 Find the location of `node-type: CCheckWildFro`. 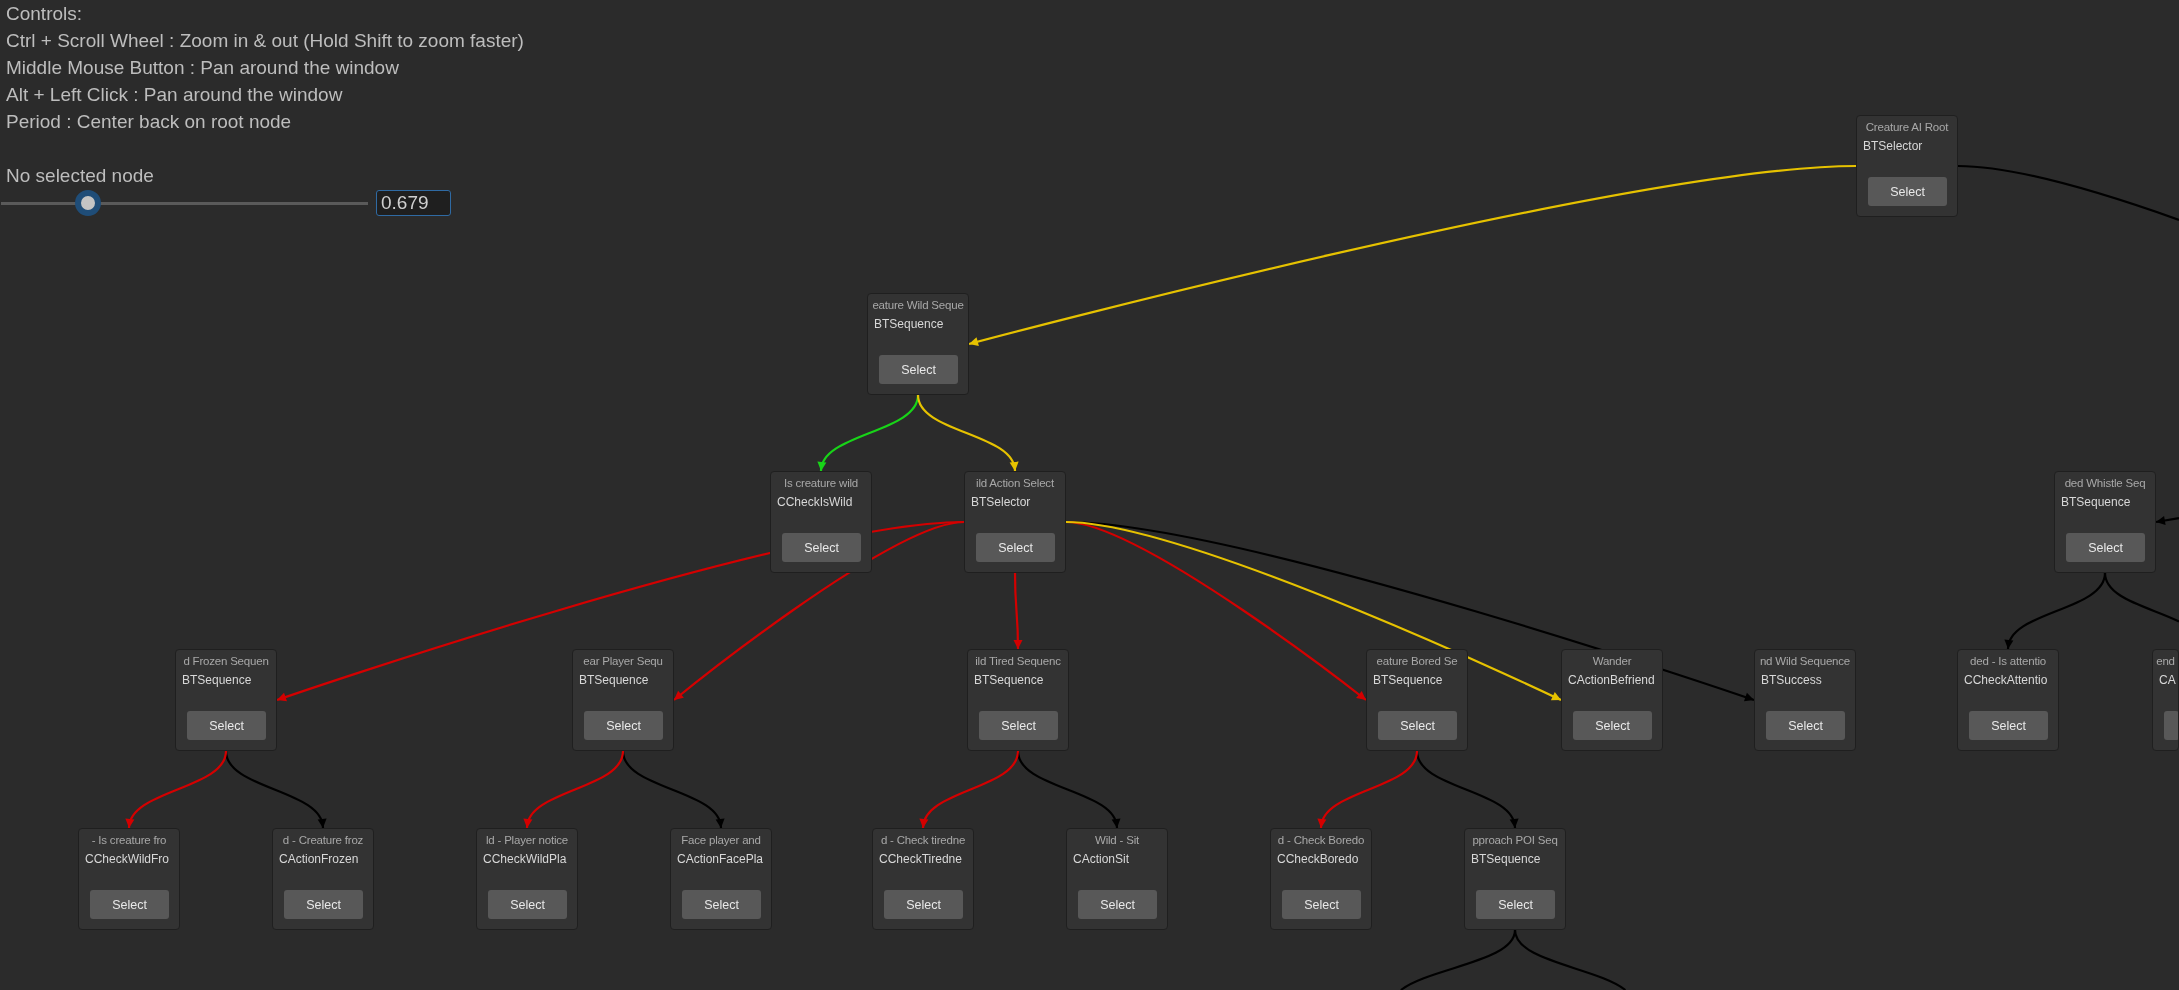

node-type: CCheckWildFro is located at coordinates (127, 859).